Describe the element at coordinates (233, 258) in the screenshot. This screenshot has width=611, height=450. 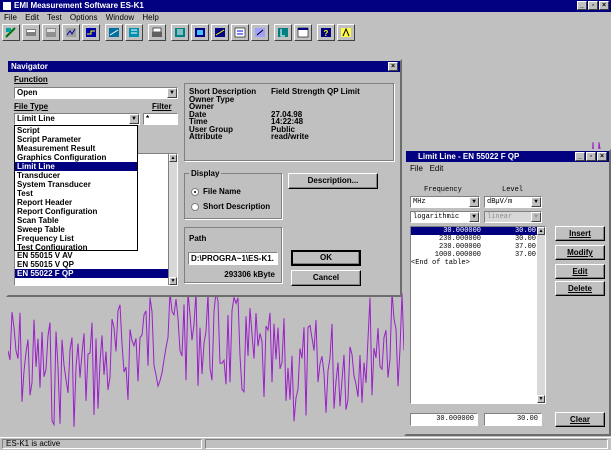
I see `path-field: D:\PROGRA~1\ES-K1.` at that location.